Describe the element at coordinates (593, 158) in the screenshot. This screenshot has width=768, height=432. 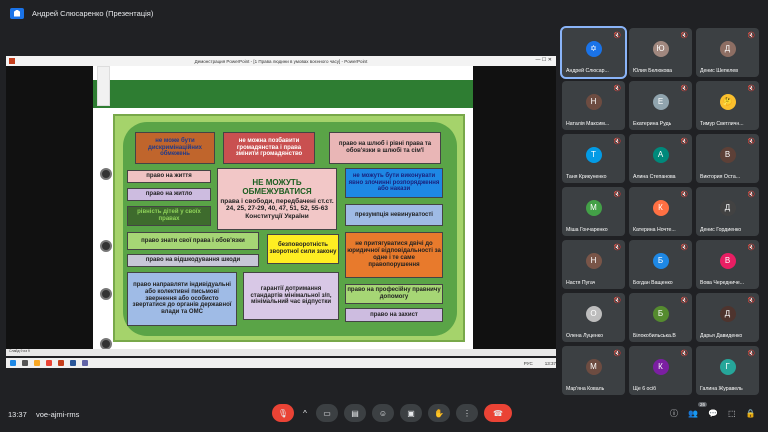
I see `participant-tile: Т 🔇 Таня Крикуненко` at that location.